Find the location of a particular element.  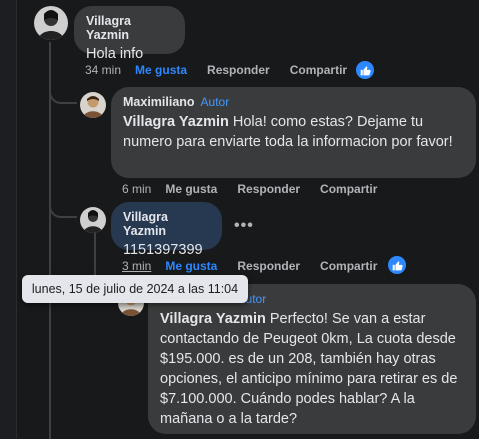

left-panel-edge is located at coordinates (8, 219).